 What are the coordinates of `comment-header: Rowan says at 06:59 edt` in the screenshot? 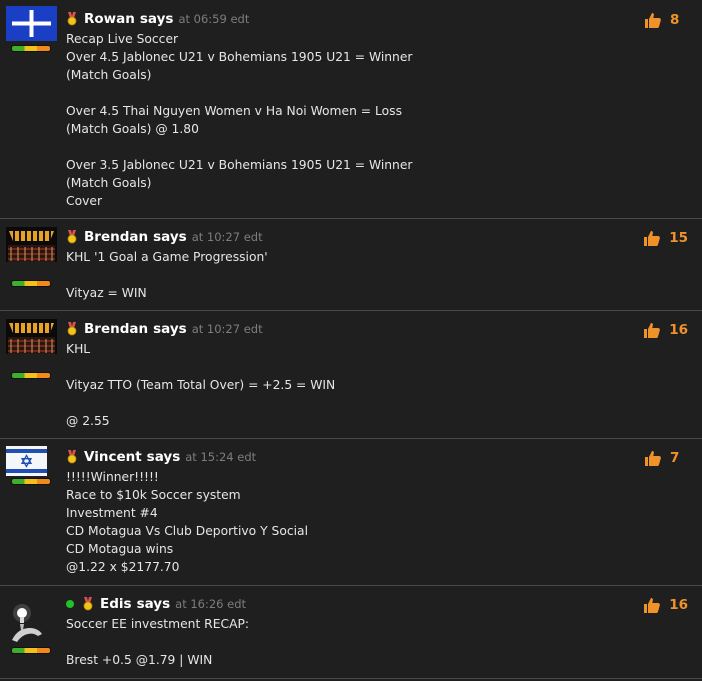 It's located at (157, 19).